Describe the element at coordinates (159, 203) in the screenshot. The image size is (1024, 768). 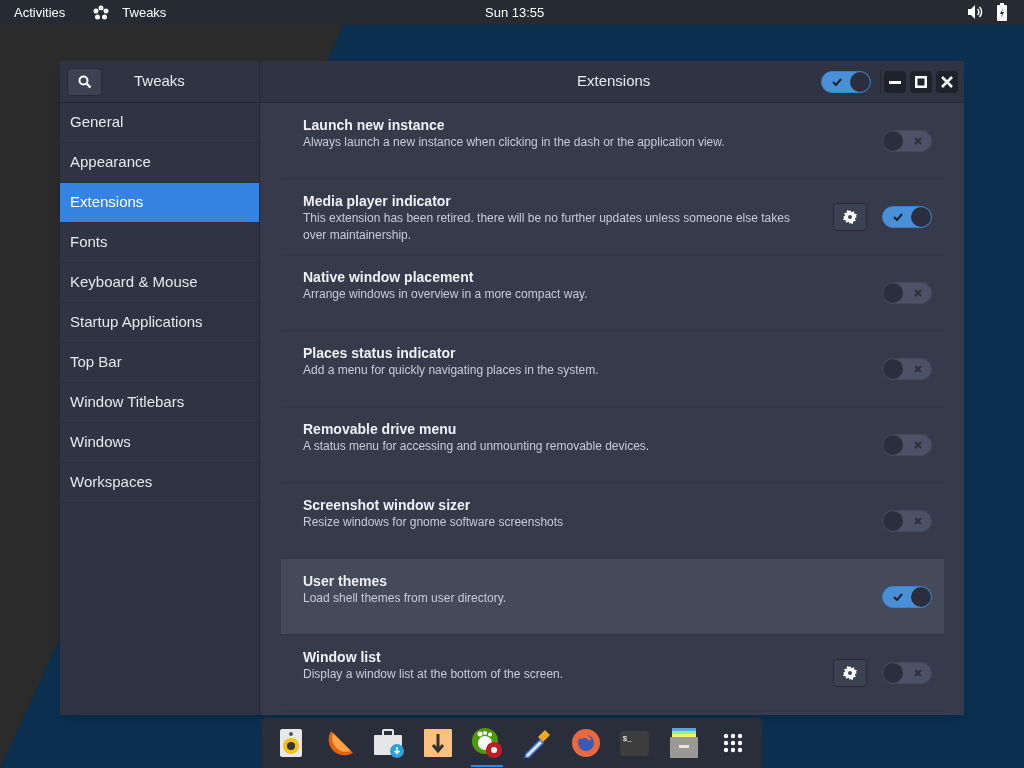
I see `sidebar-item: Extensions` at that location.